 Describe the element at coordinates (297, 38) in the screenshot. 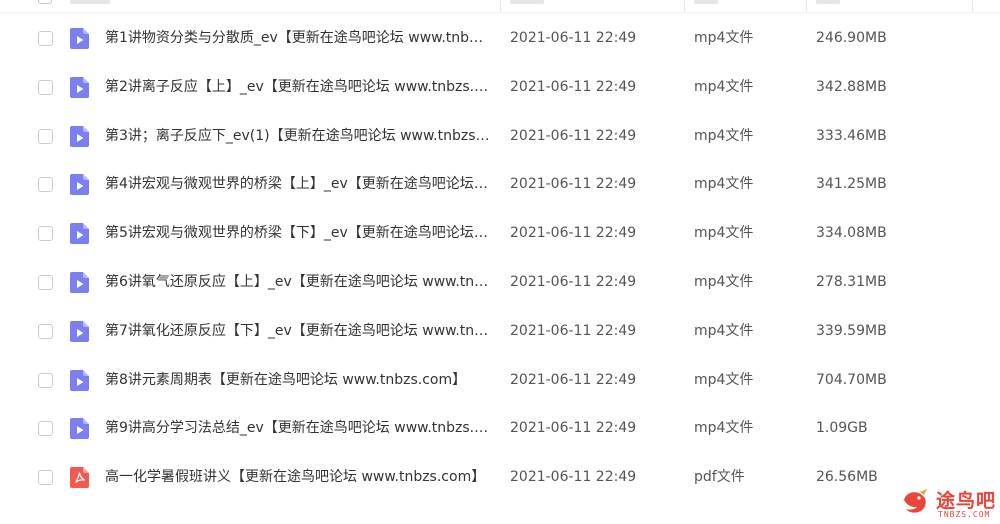

I see `file-name: 第1讲物资分类与分散质_ev【更新在途鸟吧论坛 www.tnbzs.com】` at that location.